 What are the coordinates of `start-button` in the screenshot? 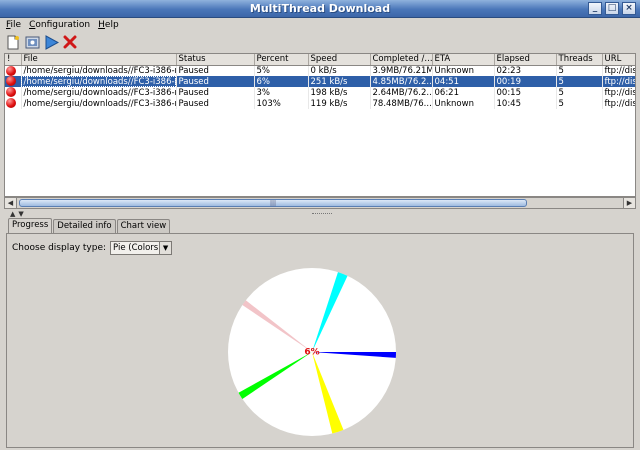 It's located at (51, 42).